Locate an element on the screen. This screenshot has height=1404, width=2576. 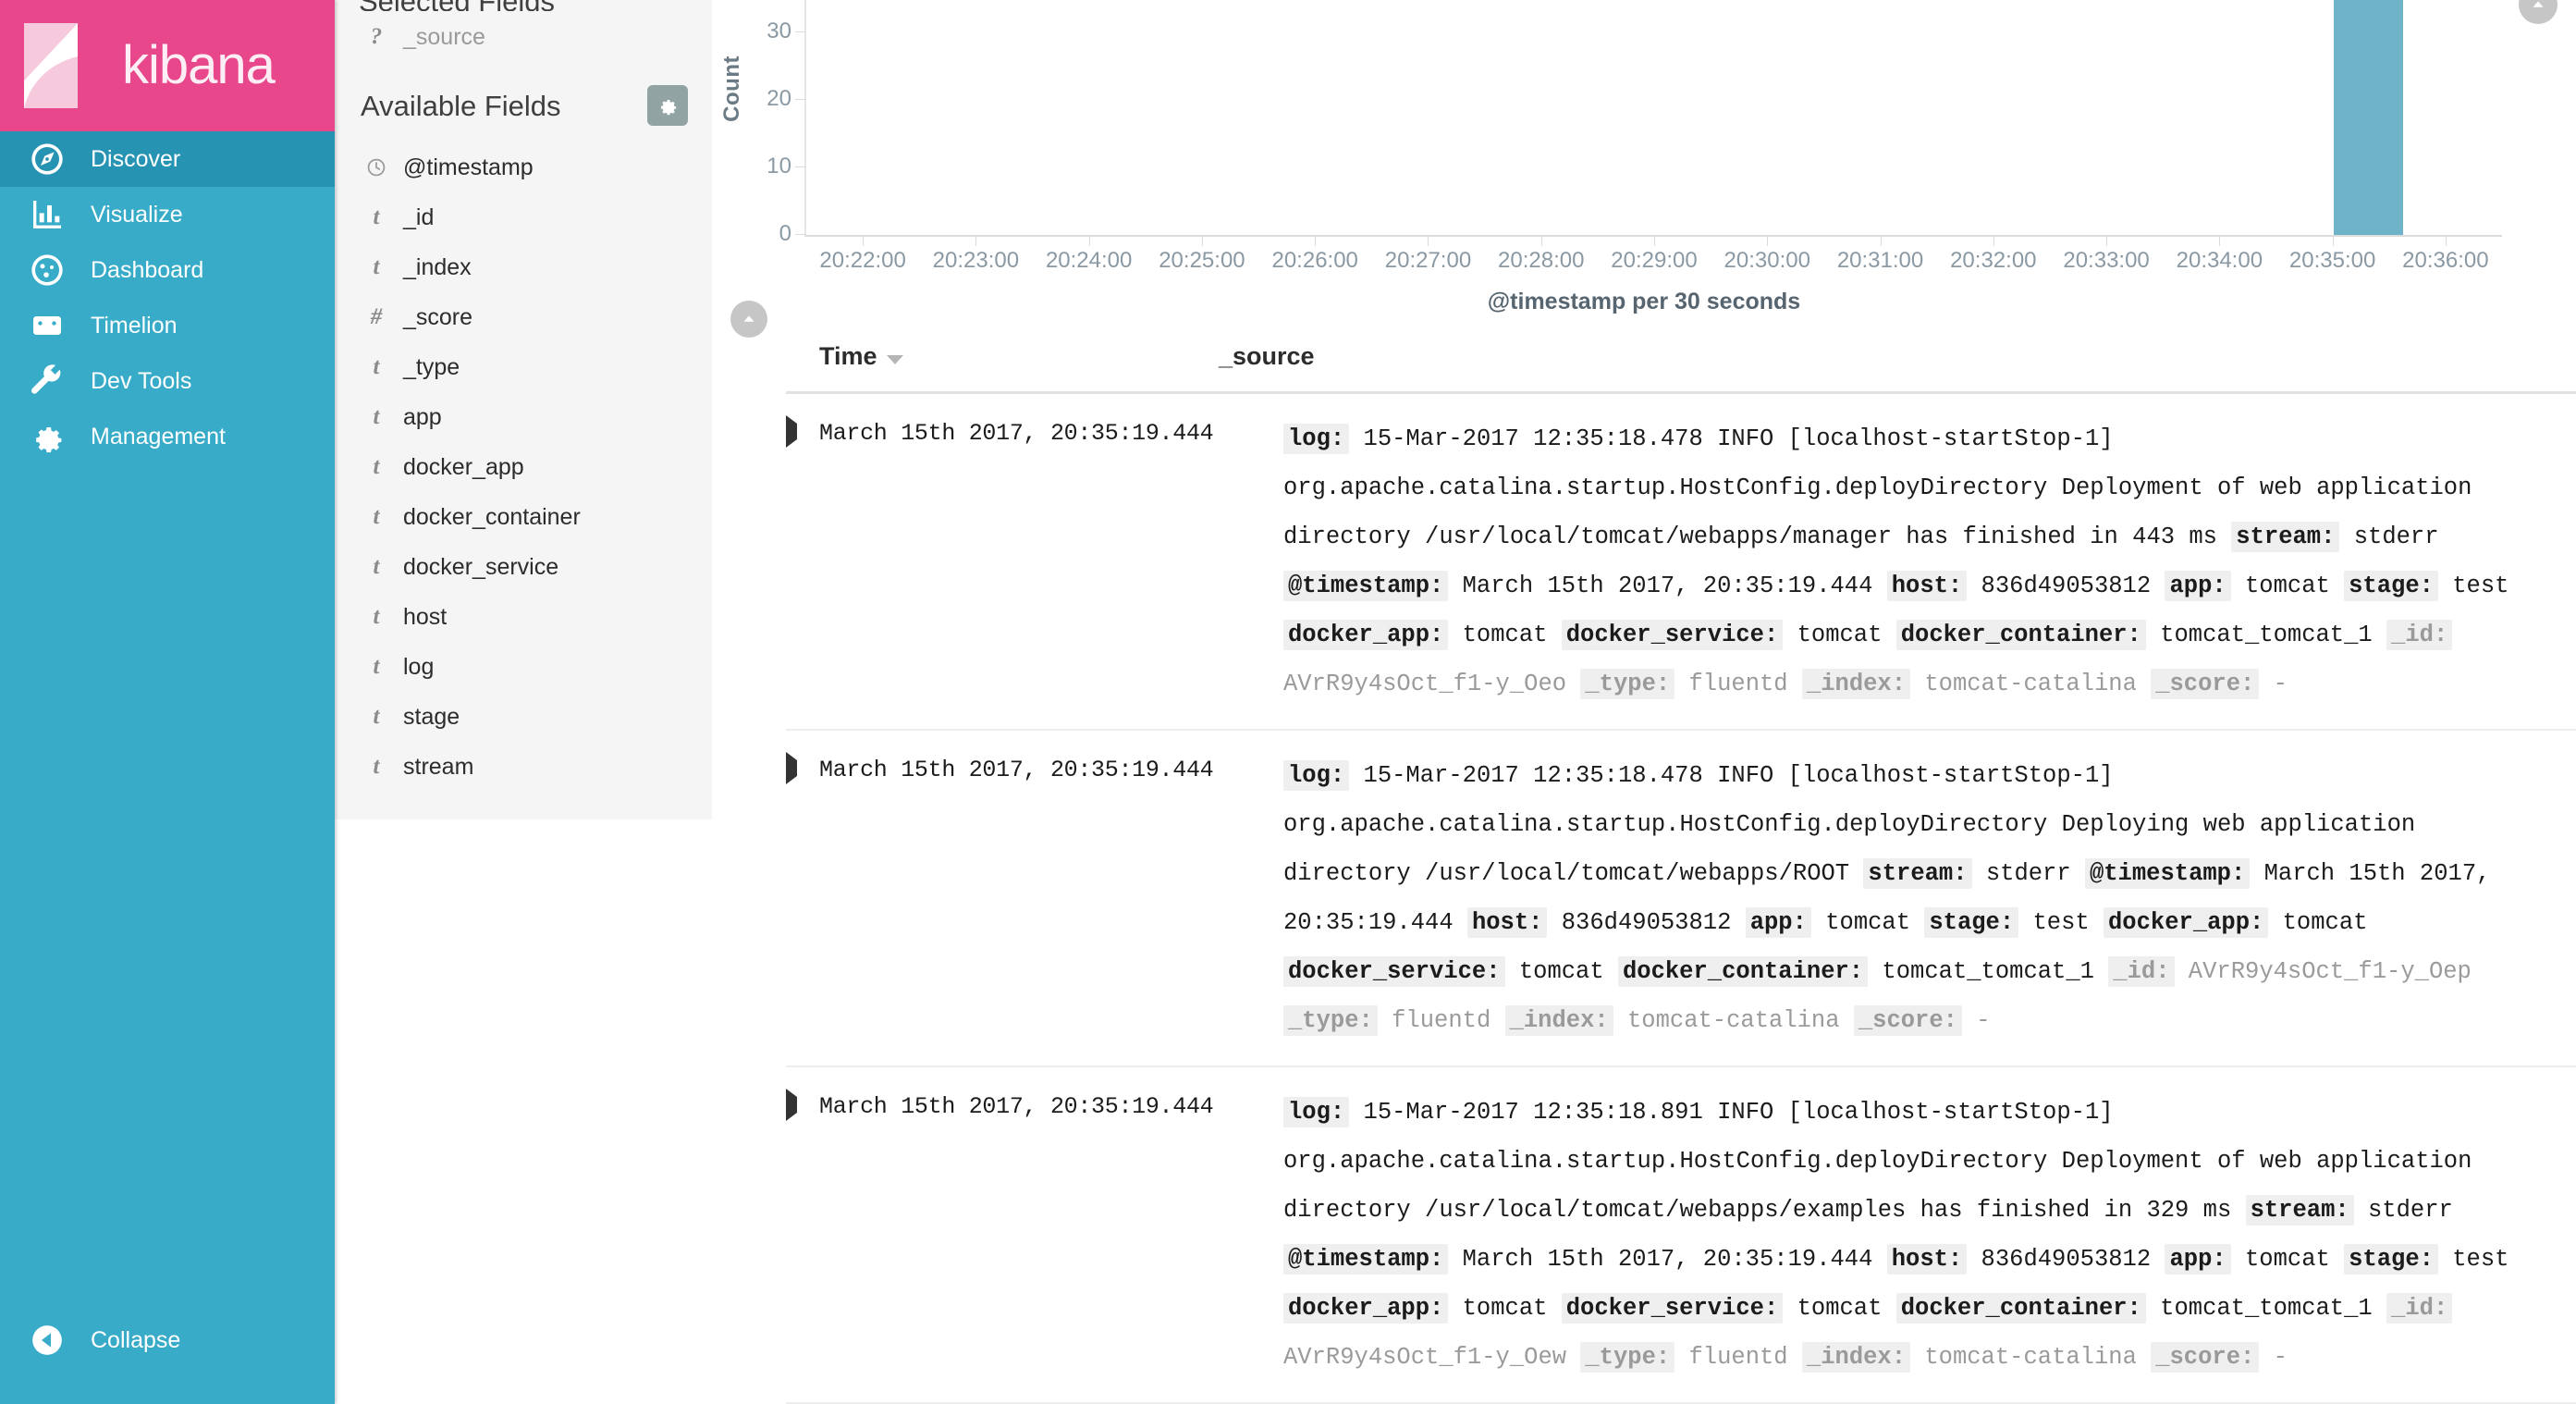
field-row-id: t _id is located at coordinates (523, 217).